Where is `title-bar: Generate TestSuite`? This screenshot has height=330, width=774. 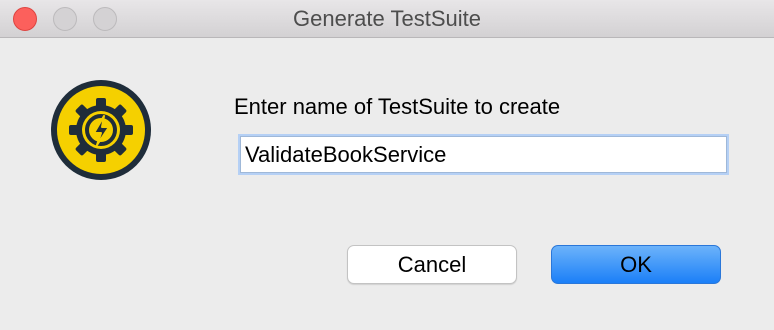 title-bar: Generate TestSuite is located at coordinates (387, 19).